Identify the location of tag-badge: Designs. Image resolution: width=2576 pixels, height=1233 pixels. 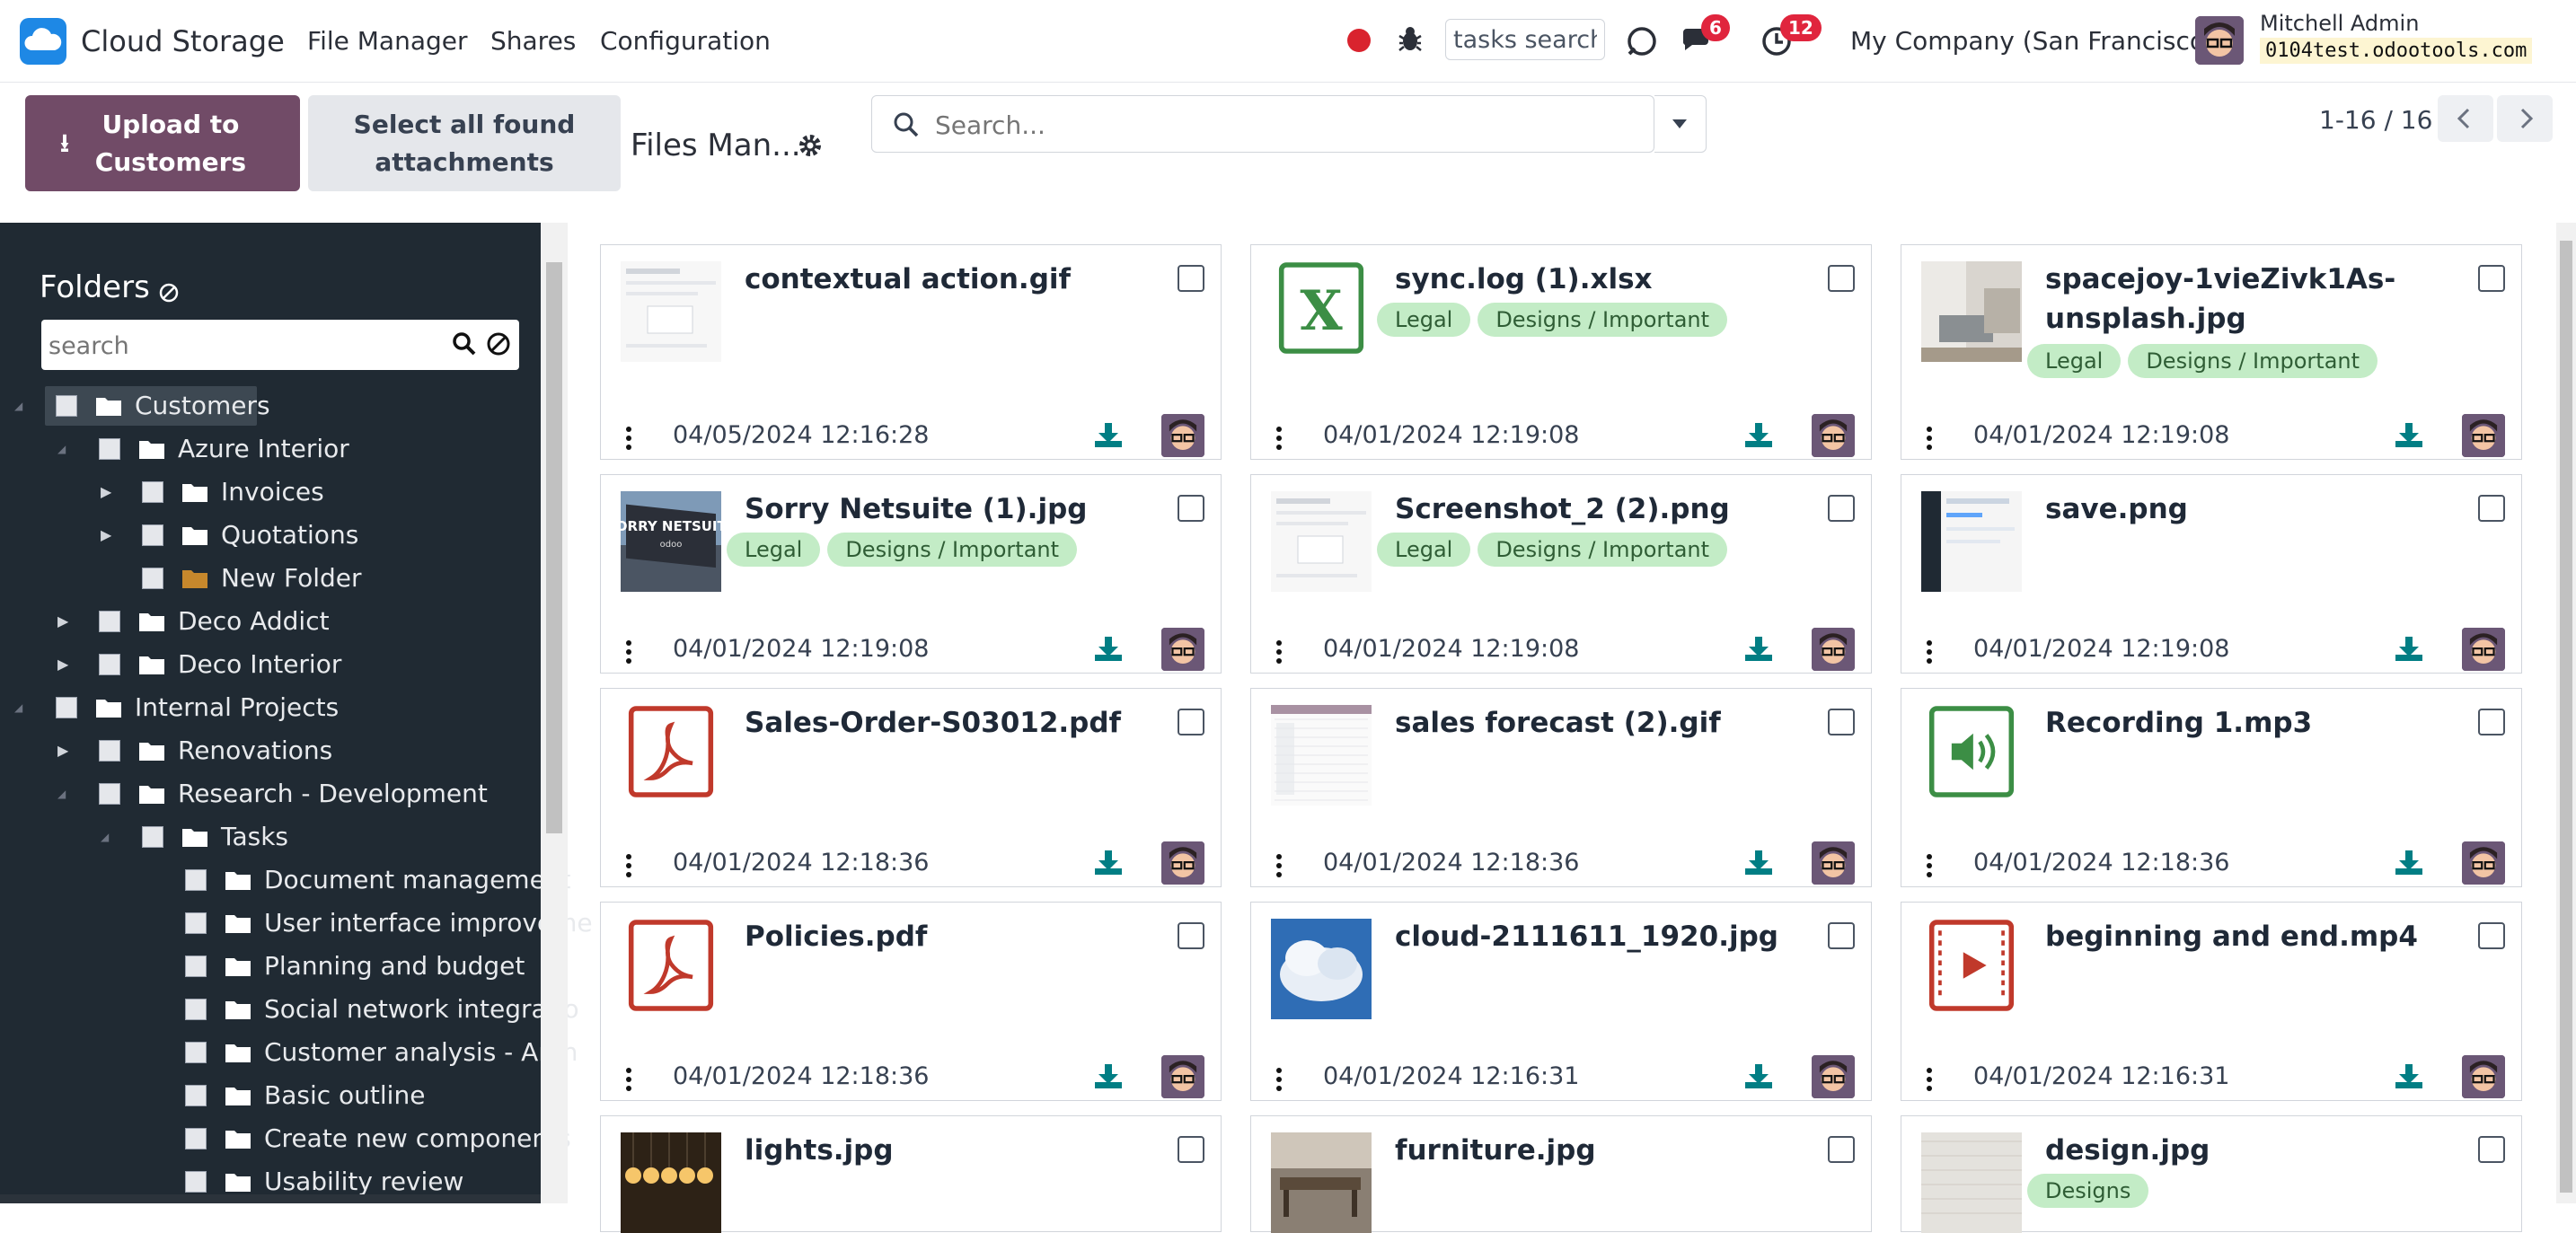
(2088, 1191).